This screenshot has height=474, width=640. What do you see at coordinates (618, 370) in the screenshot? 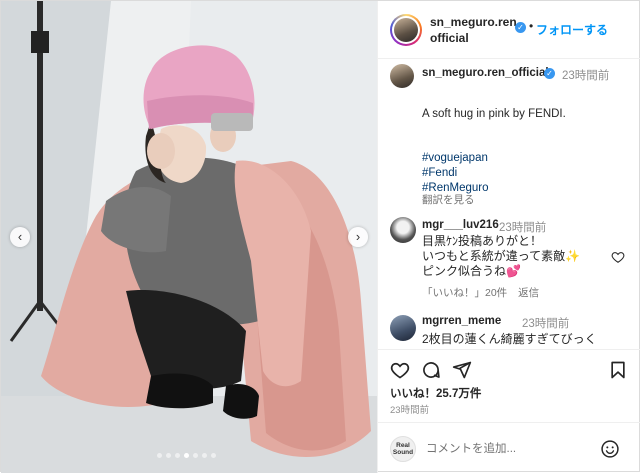
I see `bookmark-icon` at bounding box center [618, 370].